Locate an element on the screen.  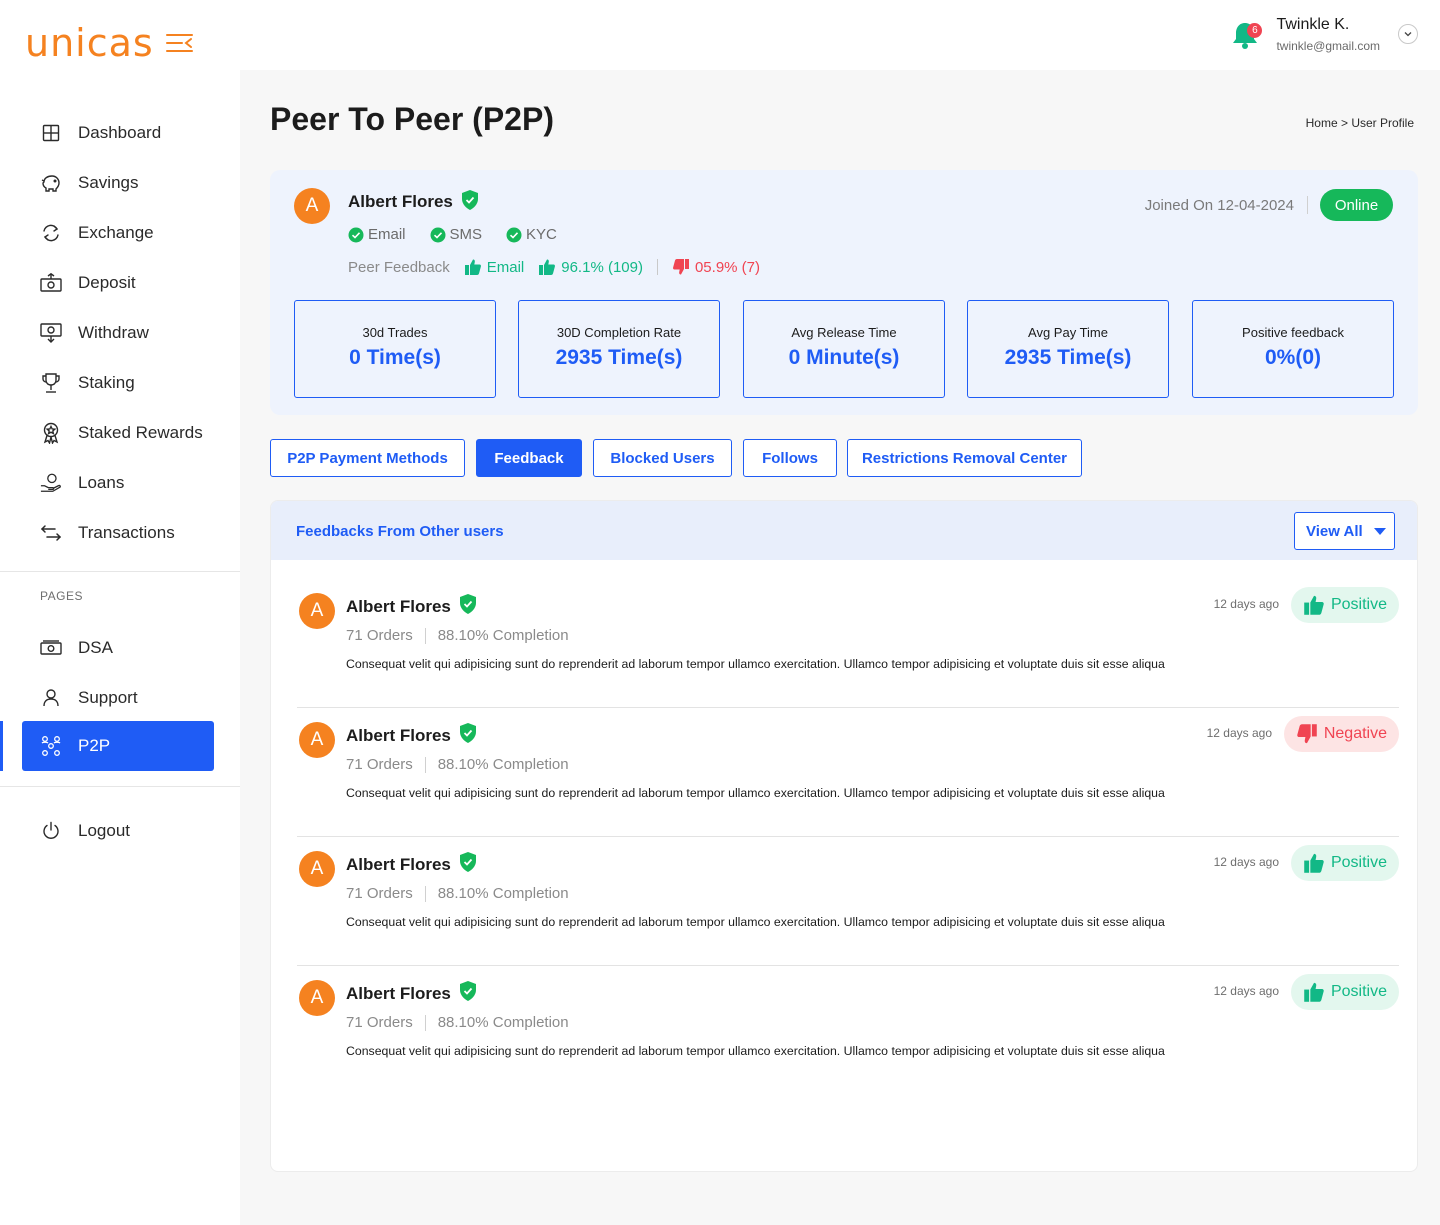
sidebar-item-transactions: Transactions is located at coordinates (118, 533).